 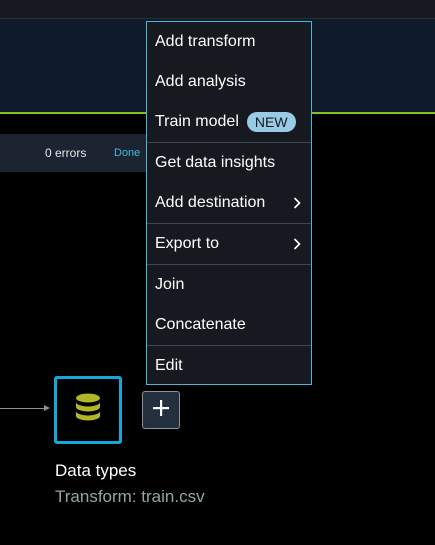 I want to click on data-types-node, so click(x=88, y=410).